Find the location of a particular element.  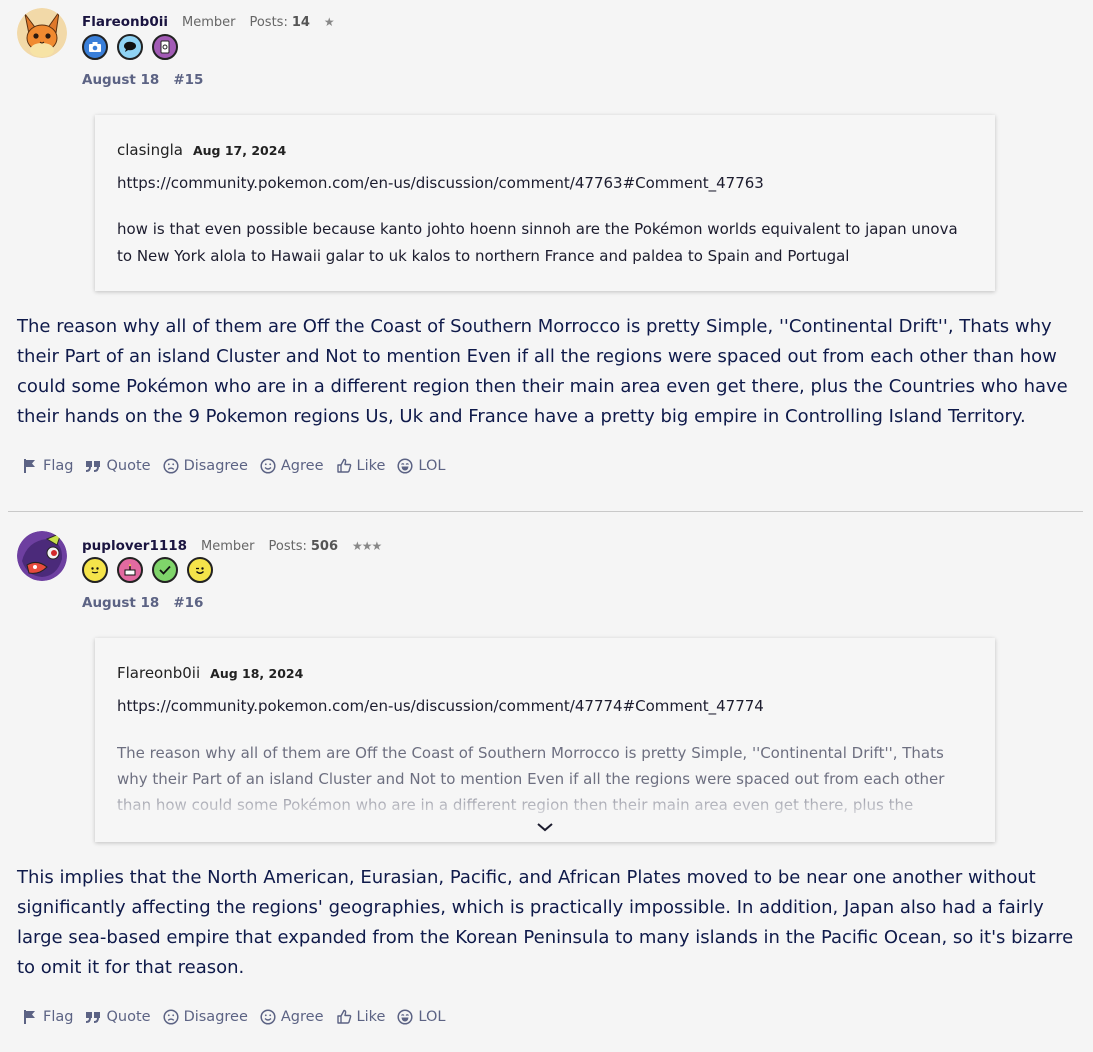

comment-badge-icon is located at coordinates (130, 47).